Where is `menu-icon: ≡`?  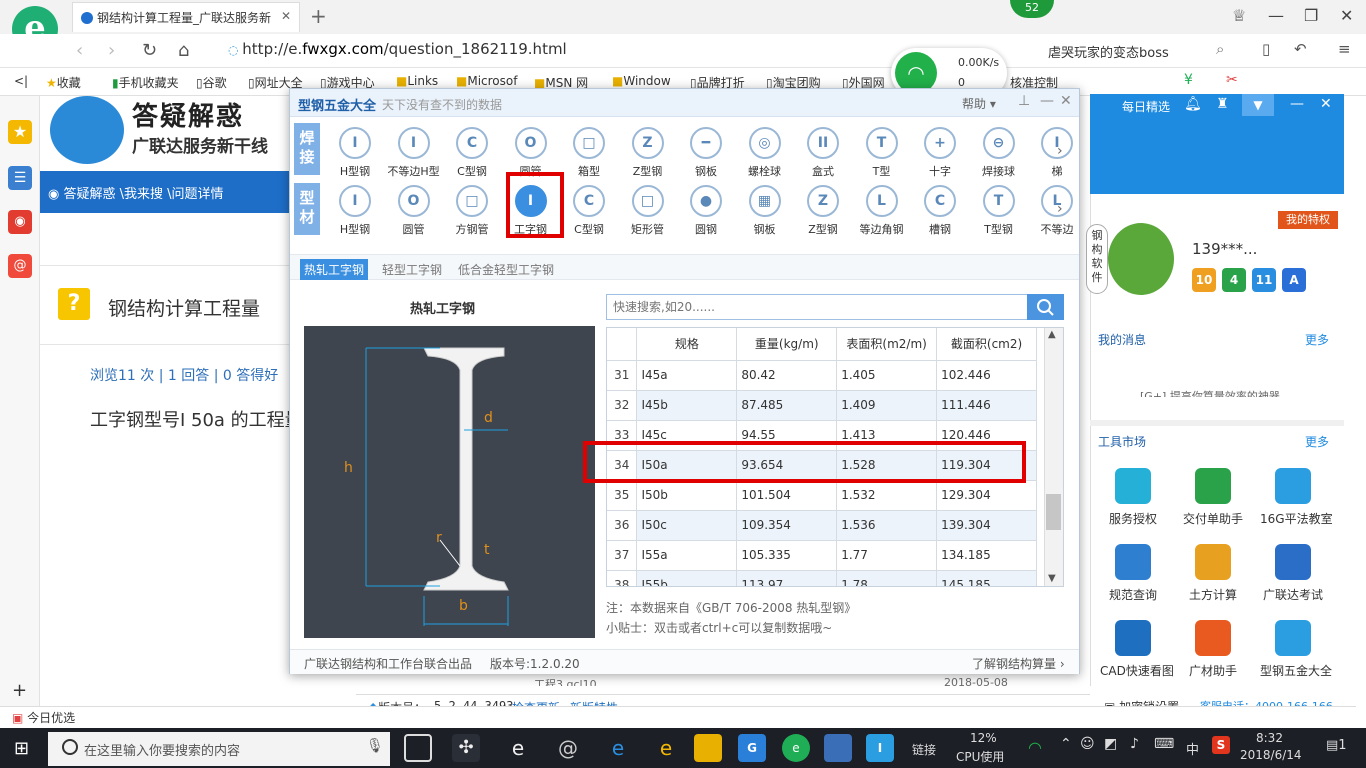 menu-icon: ≡ is located at coordinates (1344, 49).